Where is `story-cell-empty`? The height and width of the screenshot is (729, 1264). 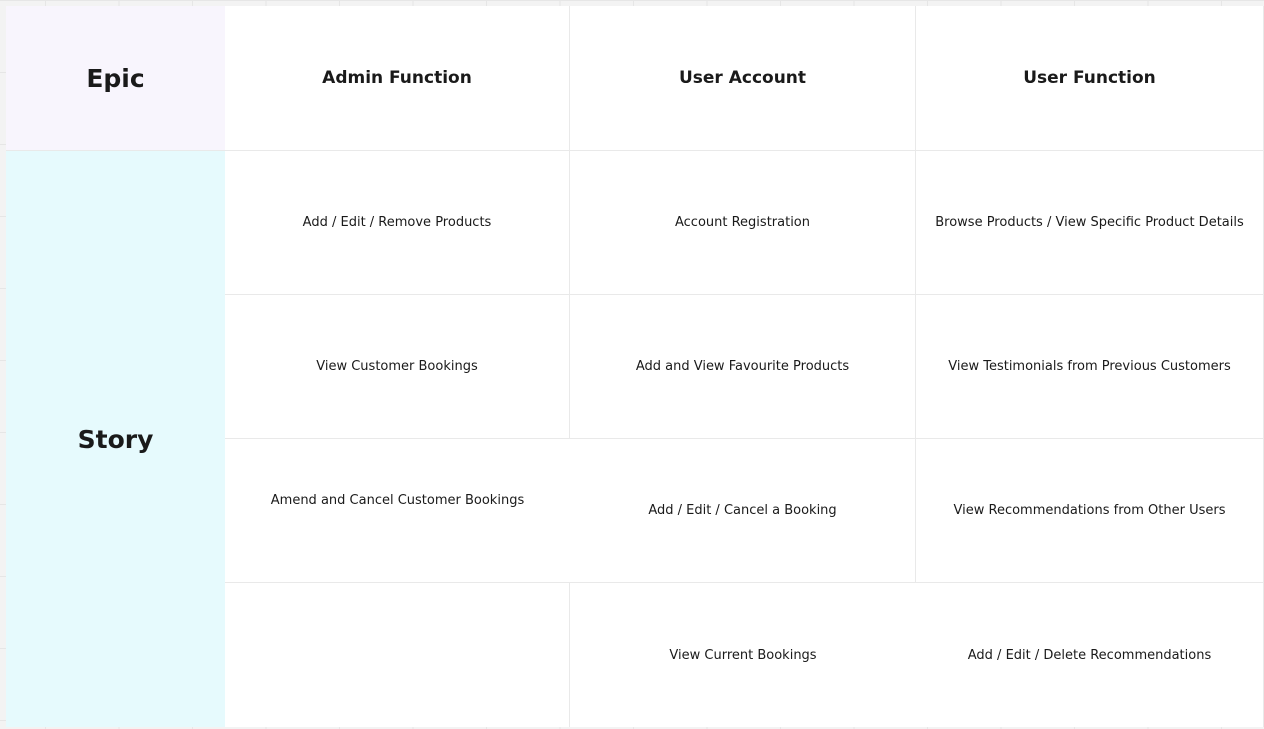
story-cell-empty is located at coordinates (397, 655).